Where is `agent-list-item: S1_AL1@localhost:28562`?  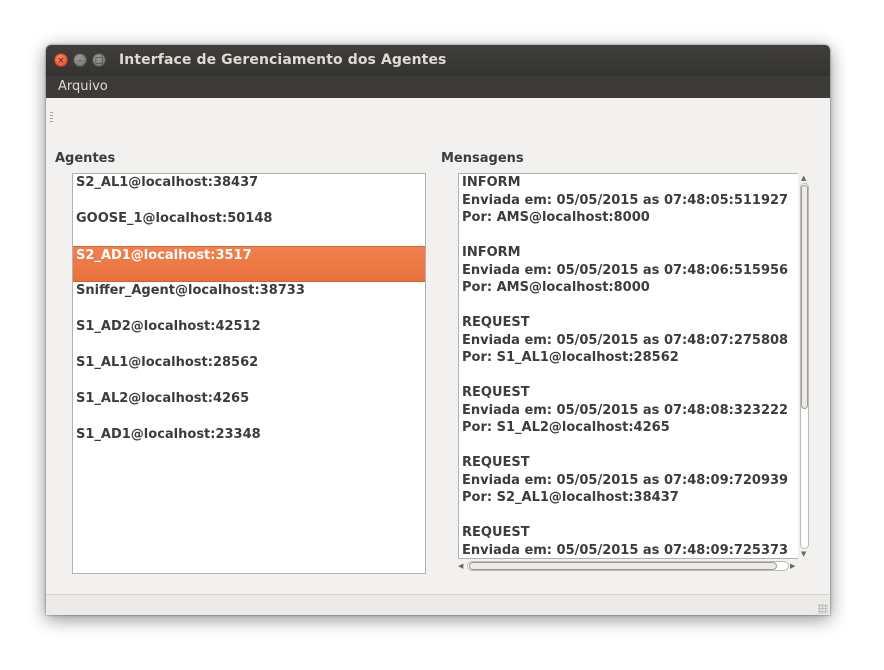 agent-list-item: S1_AL1@localhost:28562 is located at coordinates (249, 372).